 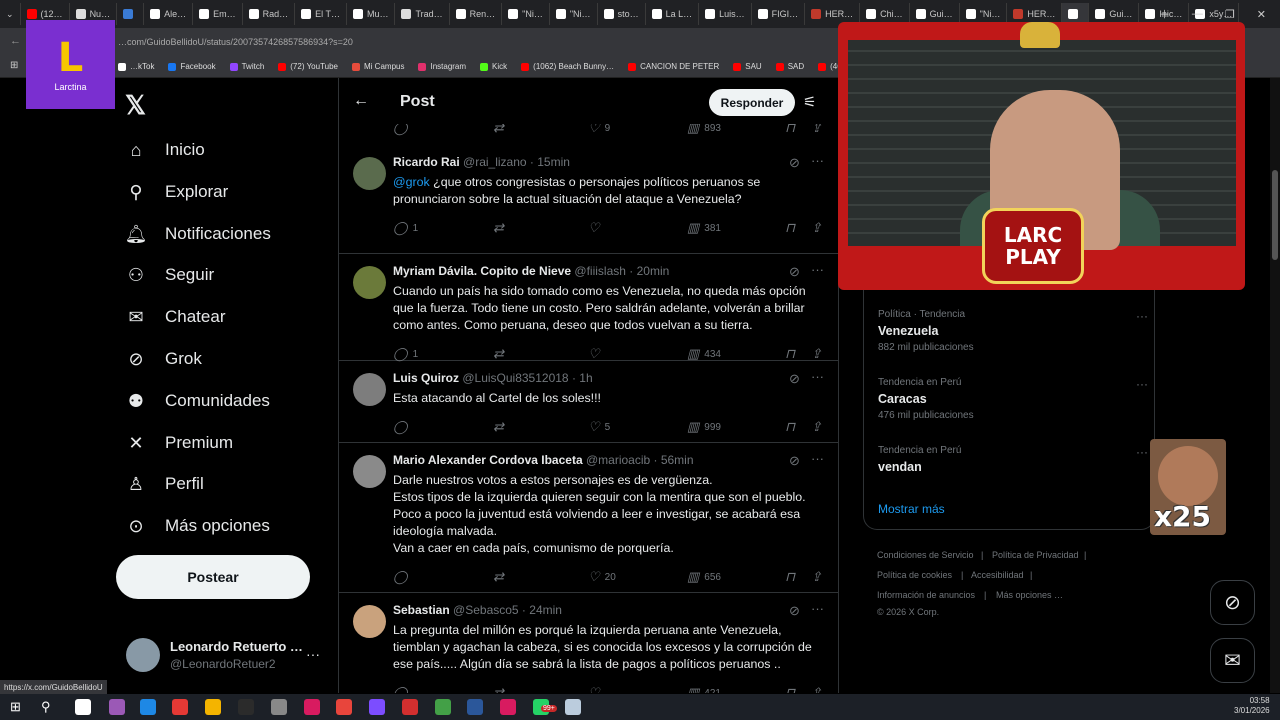 I want to click on nav-item-notificaciones: 🔔︎ Notificaciones, so click(x=198, y=234).